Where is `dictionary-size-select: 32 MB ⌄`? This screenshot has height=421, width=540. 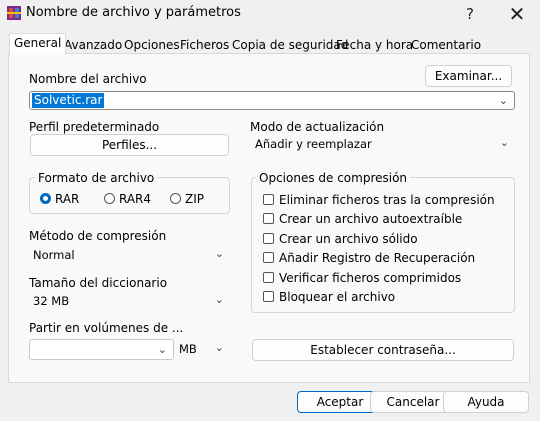 dictionary-size-select: 32 MB ⌄ is located at coordinates (129, 301).